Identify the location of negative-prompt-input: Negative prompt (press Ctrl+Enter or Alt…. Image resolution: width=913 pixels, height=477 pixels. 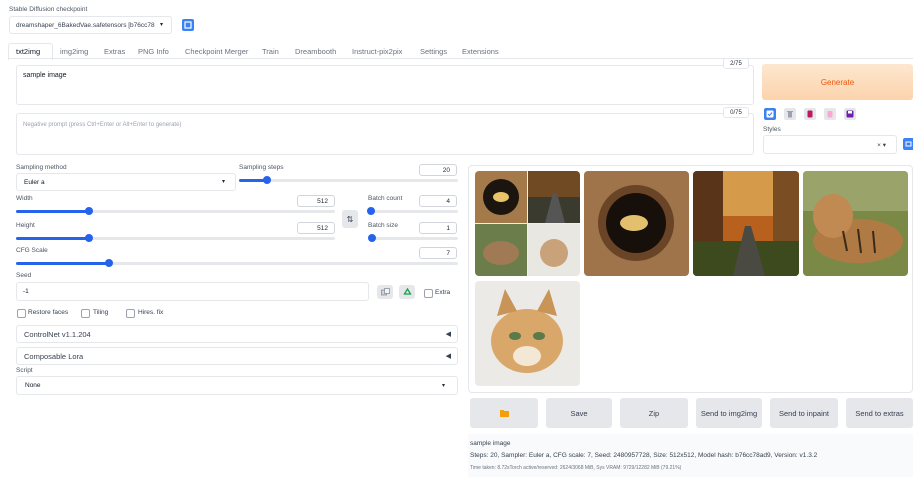
(385, 134).